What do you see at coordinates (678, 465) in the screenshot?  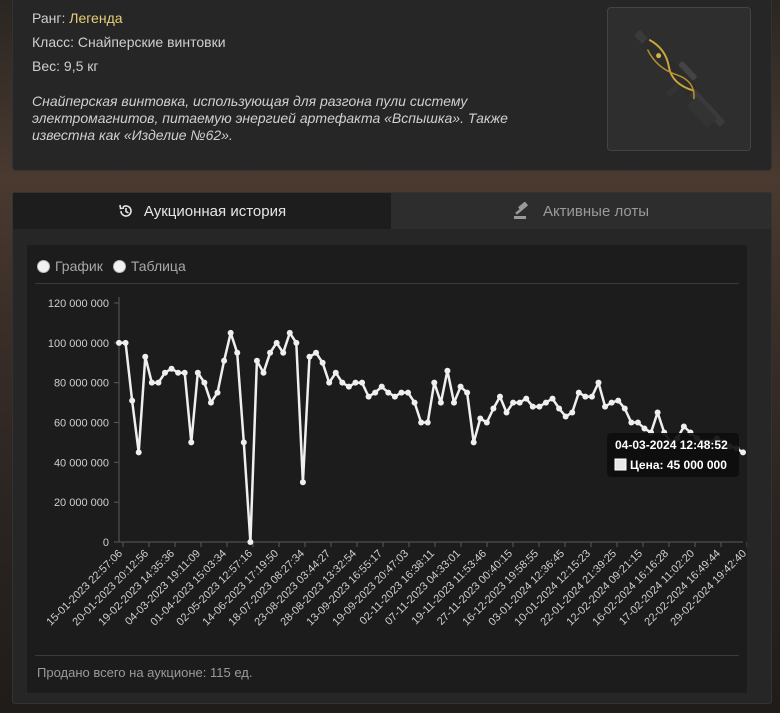 I see `tooltip-price: Цена: 45 000 000` at bounding box center [678, 465].